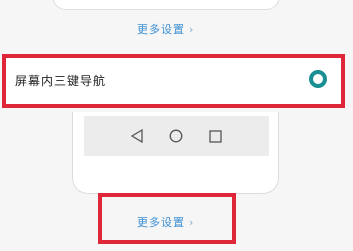 The image size is (353, 251). I want to click on previous-option-preview-card, so click(166, 5).